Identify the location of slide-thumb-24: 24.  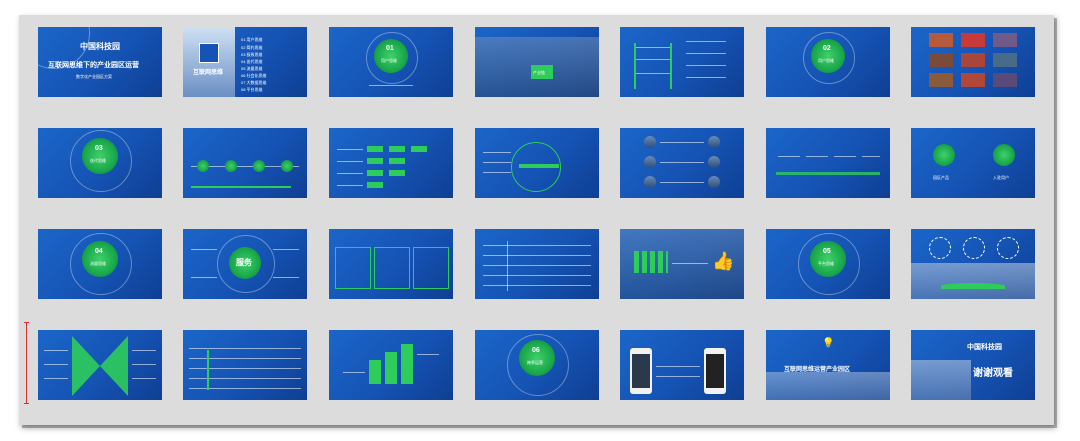
(391, 372).